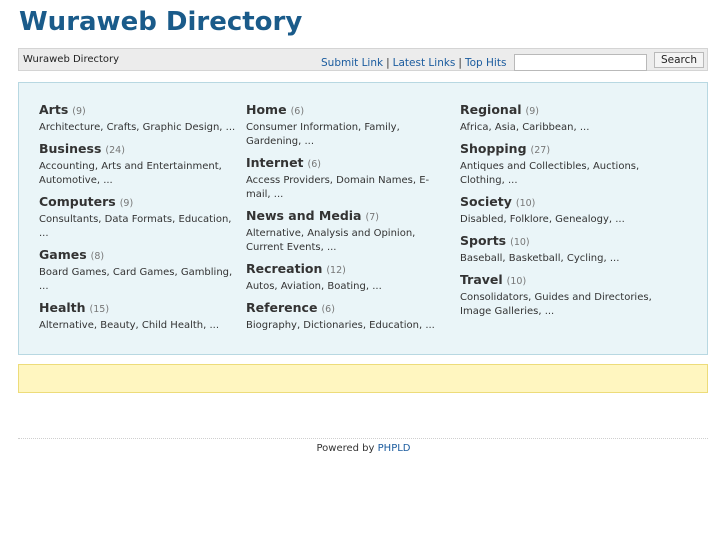  Describe the element at coordinates (679, 60) in the screenshot. I see `search-button: Search` at that location.